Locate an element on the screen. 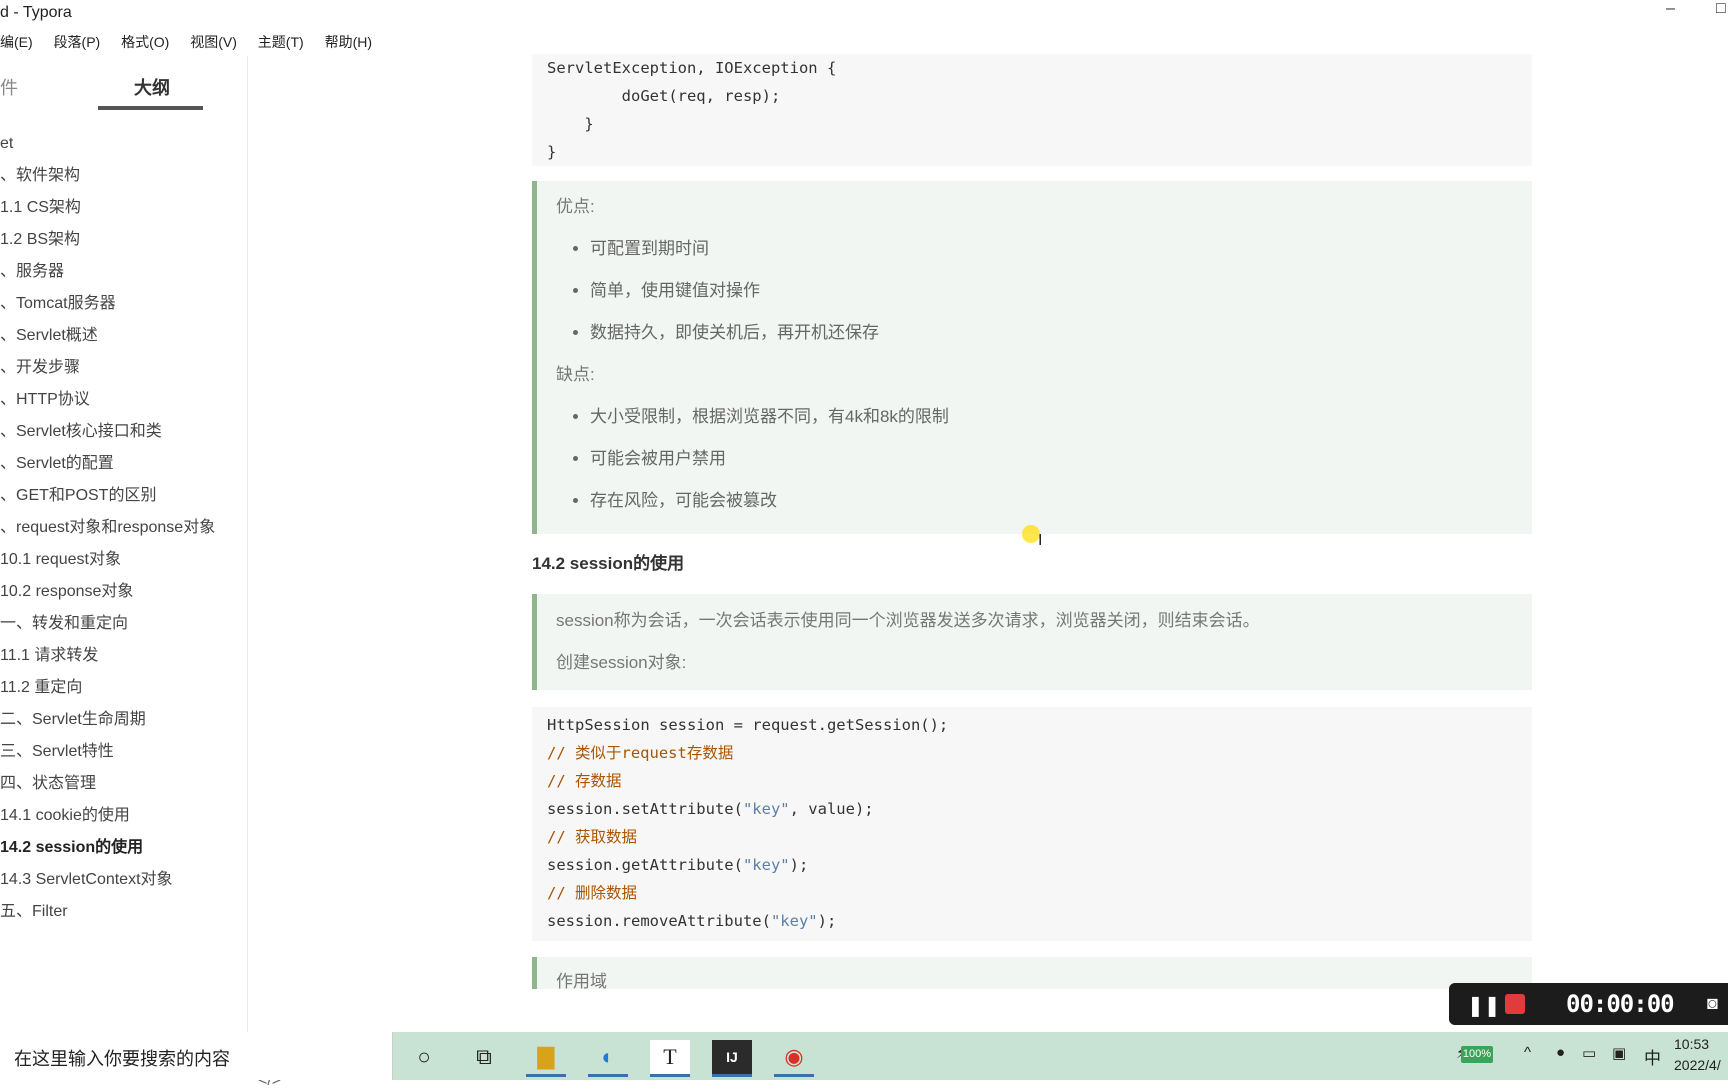 Image resolution: width=1728 pixels, height=1090 pixels. code-line: session.setAttribute("key", value); is located at coordinates (1032, 809).